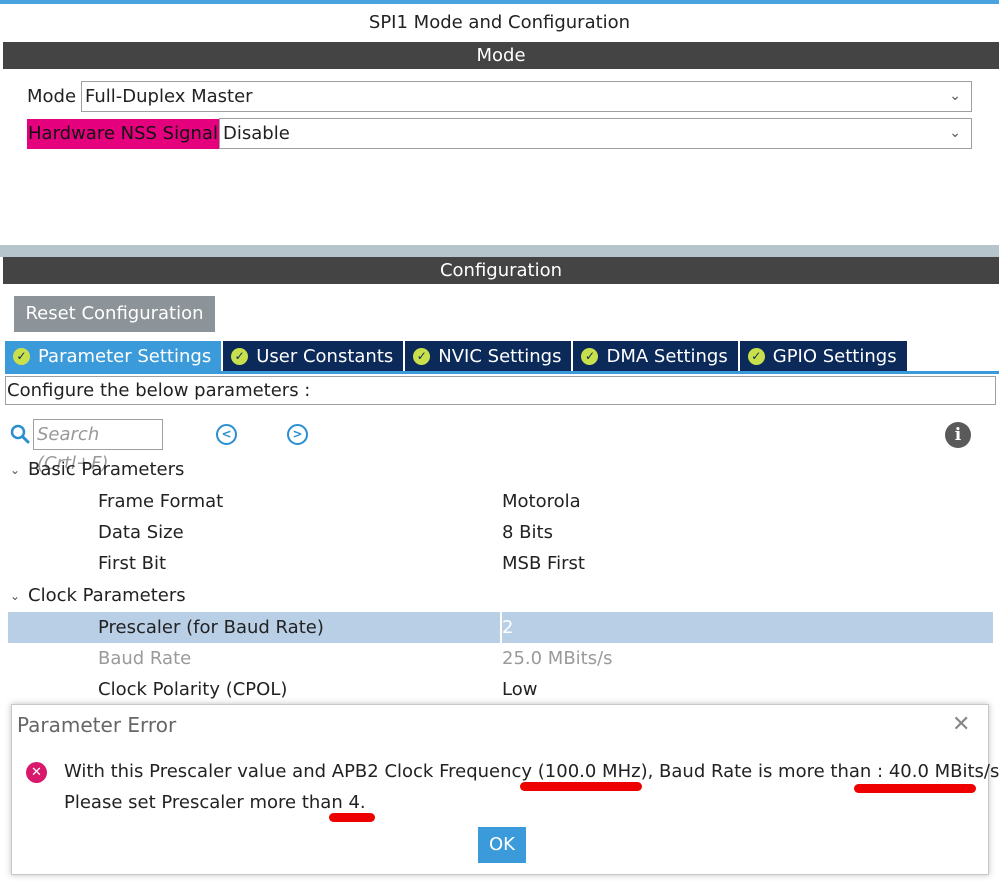 The height and width of the screenshot is (885, 999). What do you see at coordinates (507, 627) in the screenshot?
I see `param-value: 2` at bounding box center [507, 627].